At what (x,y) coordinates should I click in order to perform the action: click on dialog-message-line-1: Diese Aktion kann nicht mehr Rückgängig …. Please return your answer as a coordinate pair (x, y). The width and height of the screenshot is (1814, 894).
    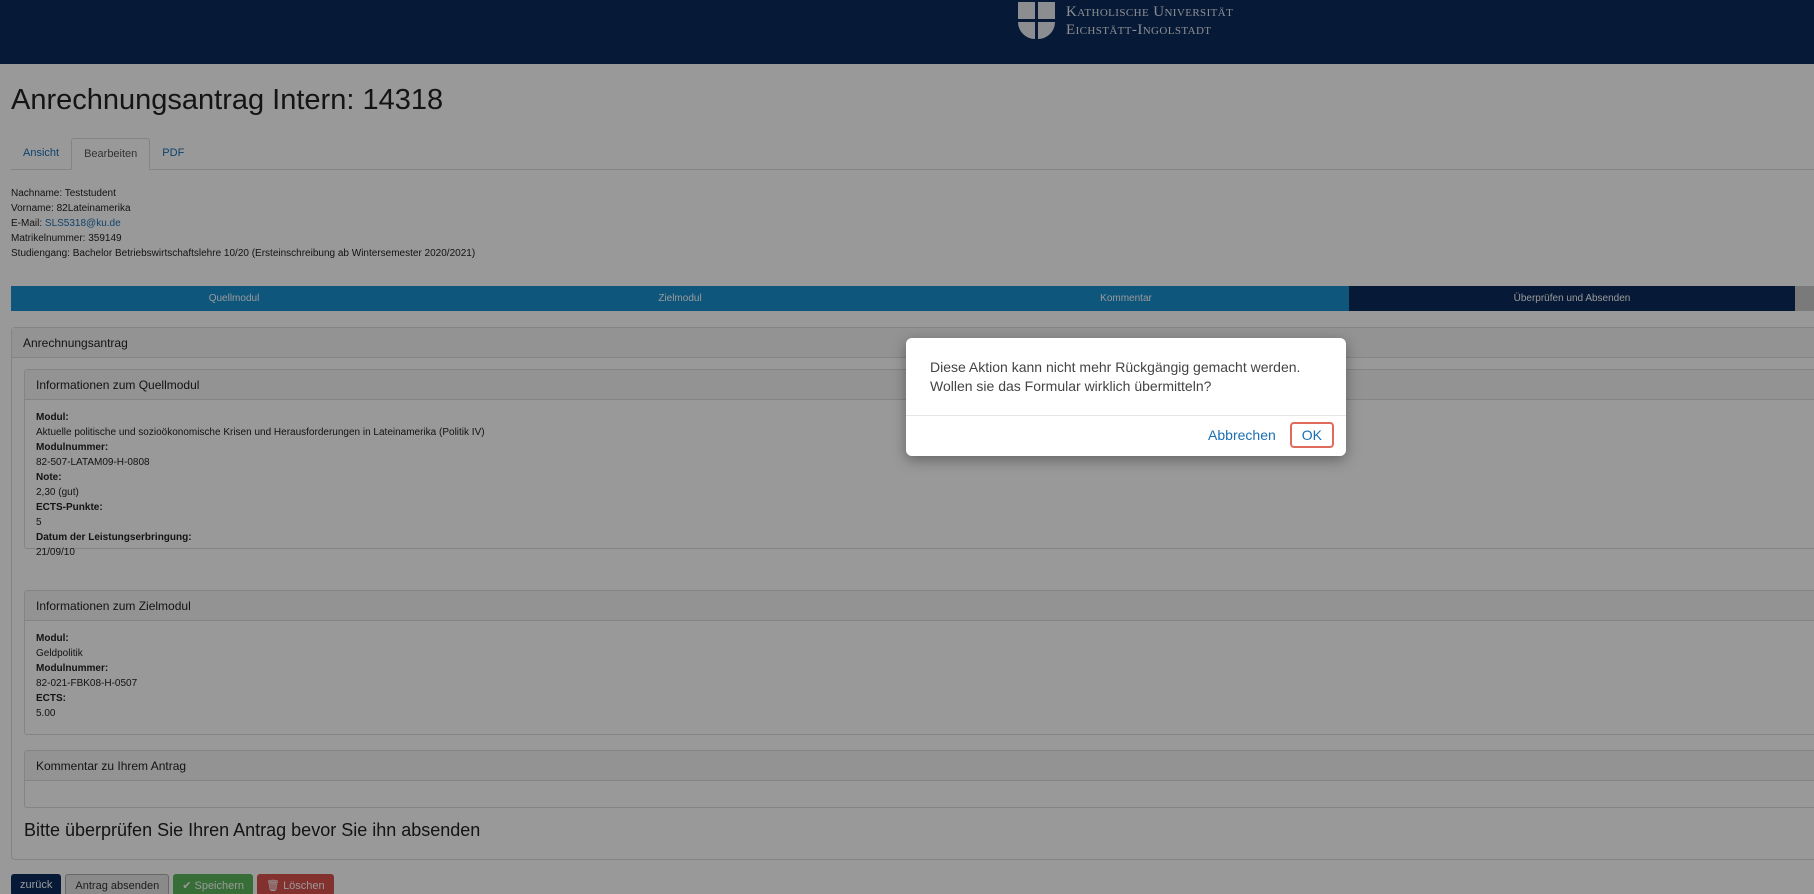
    Looking at the image, I should click on (1115, 367).